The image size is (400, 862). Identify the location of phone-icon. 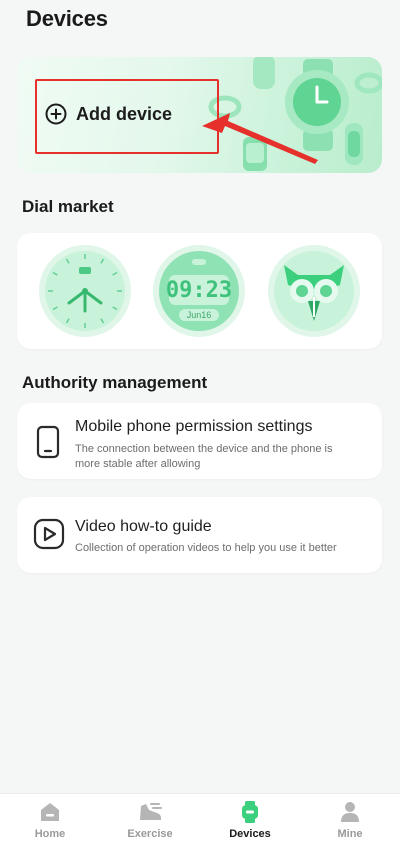
(48, 442).